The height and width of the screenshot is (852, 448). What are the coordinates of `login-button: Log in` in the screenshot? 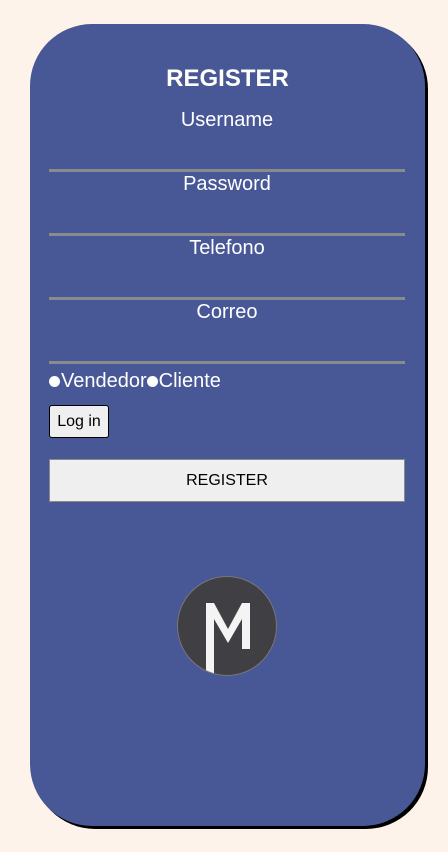 It's located at (79, 421).